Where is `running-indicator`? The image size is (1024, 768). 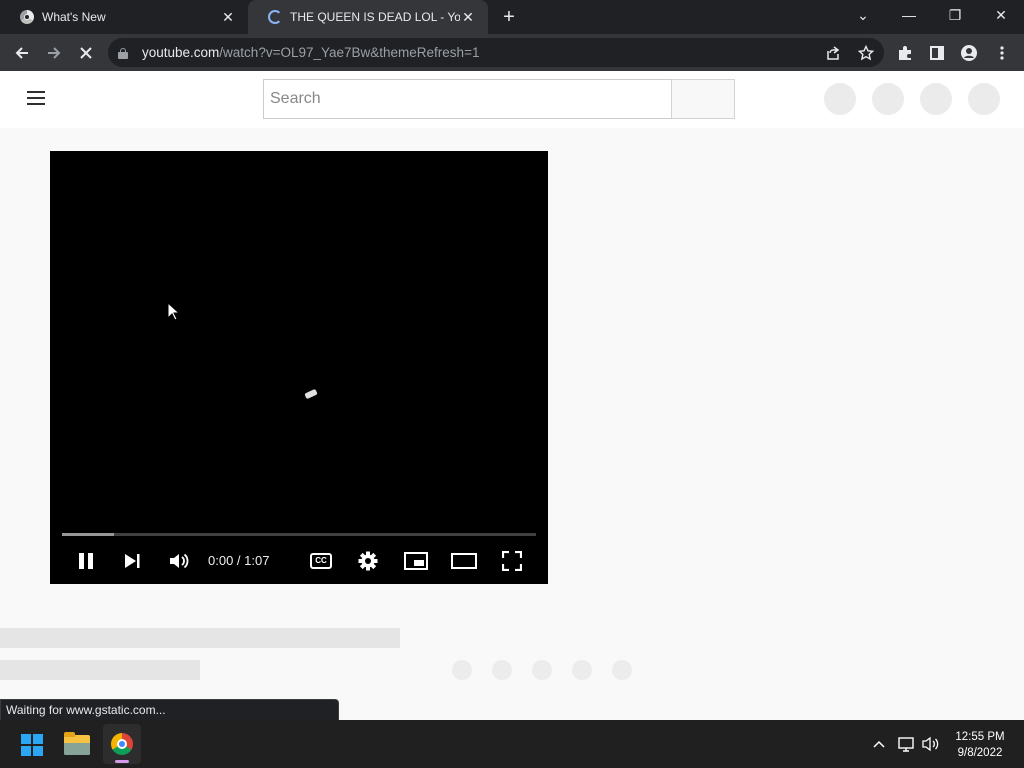
running-indicator is located at coordinates (122, 761).